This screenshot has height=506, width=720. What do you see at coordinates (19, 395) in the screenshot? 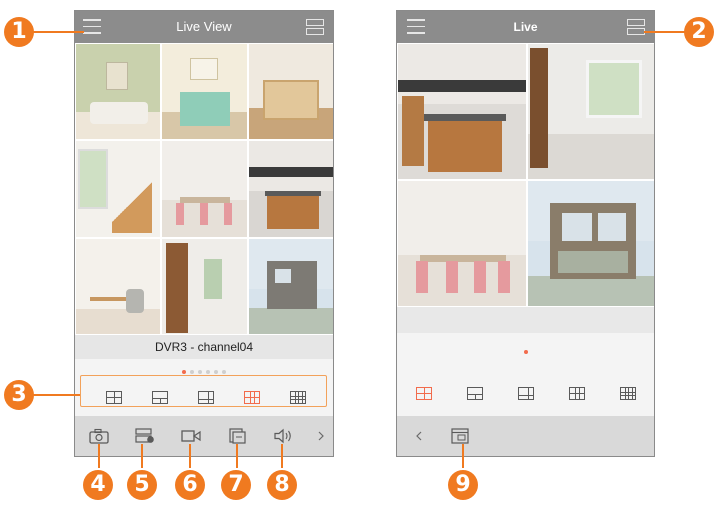
I see `callout-3: 3` at bounding box center [19, 395].